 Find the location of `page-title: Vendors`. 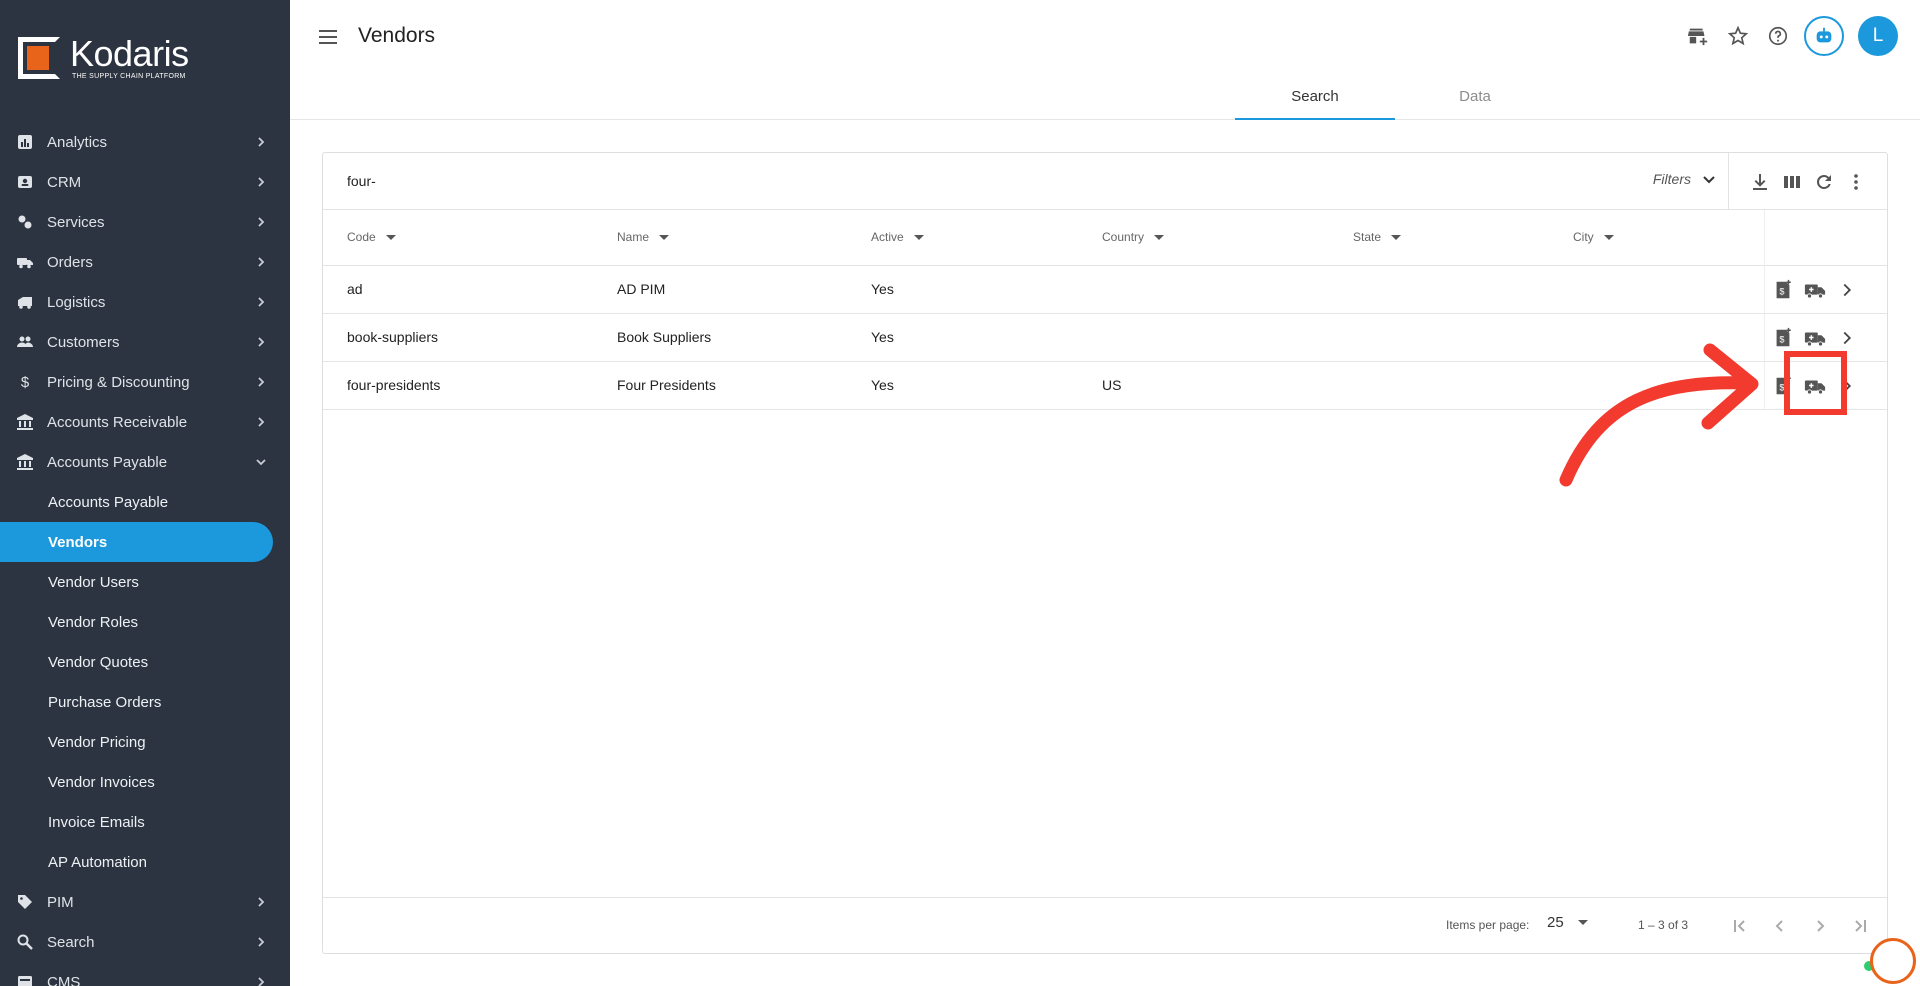

page-title: Vendors is located at coordinates (397, 35).